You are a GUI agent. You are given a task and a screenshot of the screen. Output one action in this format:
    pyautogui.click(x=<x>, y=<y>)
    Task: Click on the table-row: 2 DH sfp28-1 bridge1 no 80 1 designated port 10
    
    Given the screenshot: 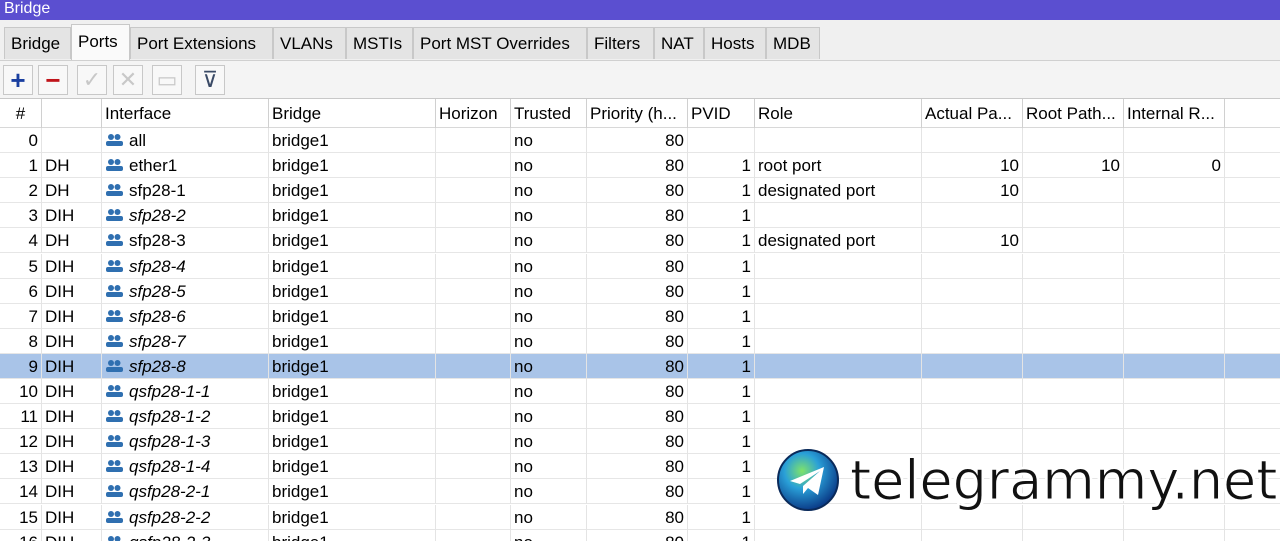 What is the action you would take?
    pyautogui.click(x=640, y=191)
    